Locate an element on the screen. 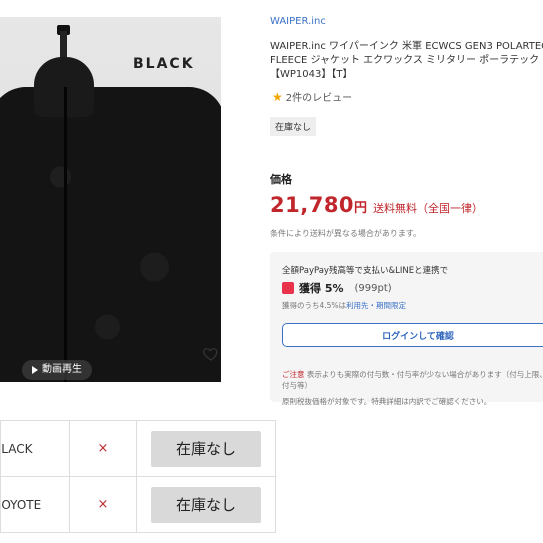 The image size is (543, 543). caution-text: 表示よりも実際の付与数・付与率が少ない場合があります（付与上限、付与等） is located at coordinates (412, 380).